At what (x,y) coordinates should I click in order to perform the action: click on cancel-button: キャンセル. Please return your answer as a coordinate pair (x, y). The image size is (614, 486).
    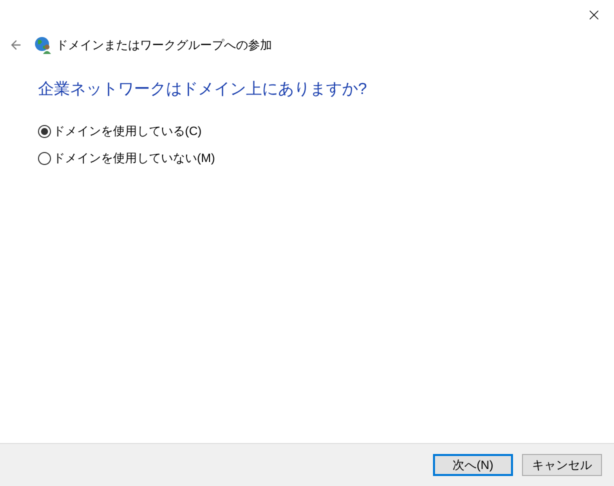
    Looking at the image, I should click on (562, 465).